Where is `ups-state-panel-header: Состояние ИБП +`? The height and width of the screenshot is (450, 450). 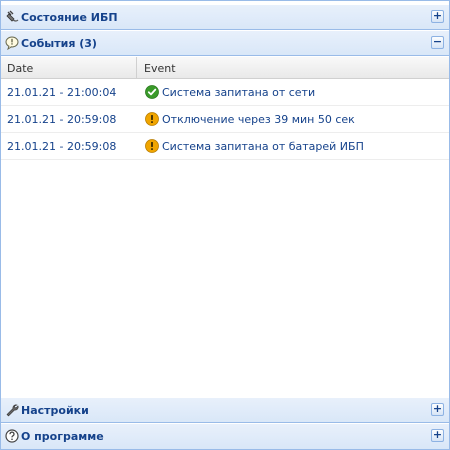 ups-state-panel-header: Состояние ИБП + is located at coordinates (225, 17).